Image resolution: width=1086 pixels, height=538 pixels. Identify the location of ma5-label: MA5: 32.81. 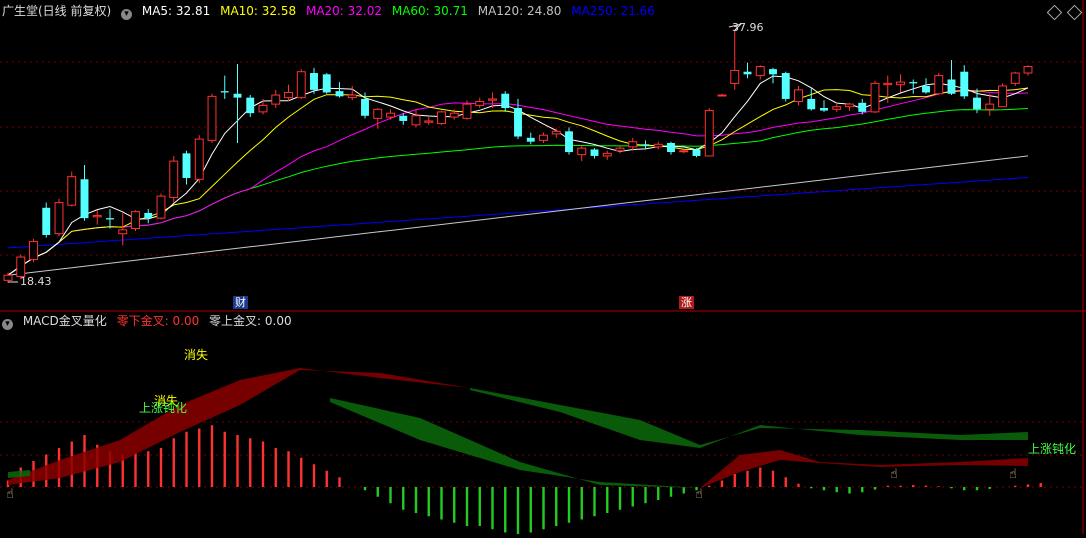
(176, 11).